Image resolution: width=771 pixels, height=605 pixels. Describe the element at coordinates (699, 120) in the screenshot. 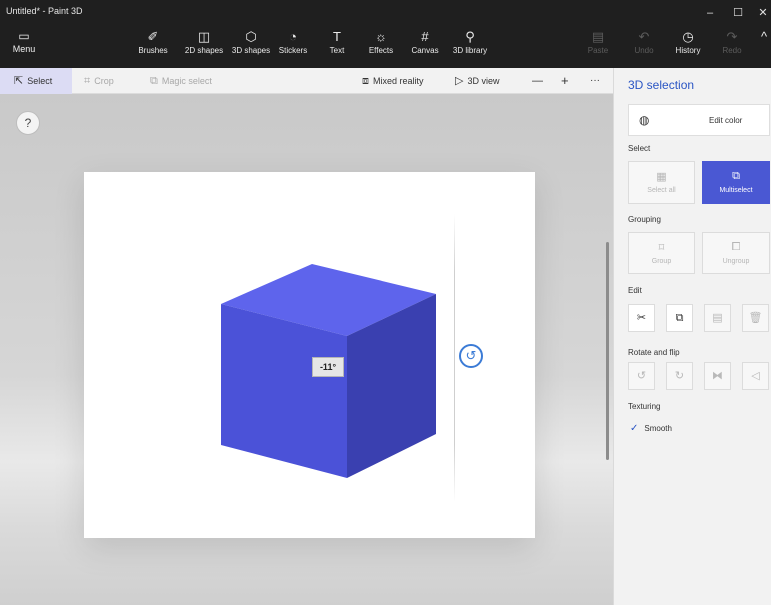

I see `edit-color-button: ◍ Edit color` at that location.